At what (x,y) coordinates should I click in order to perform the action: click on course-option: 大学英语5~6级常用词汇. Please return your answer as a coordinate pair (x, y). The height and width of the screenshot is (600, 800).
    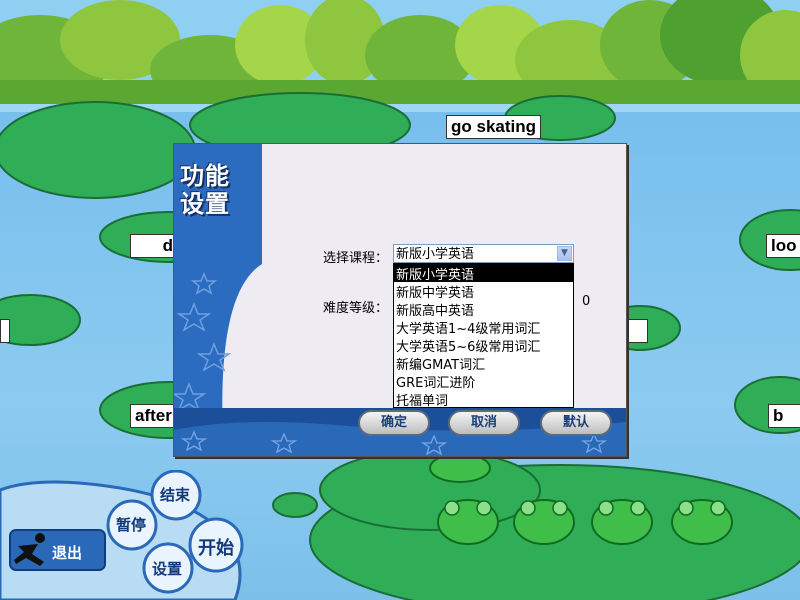
    Looking at the image, I should click on (483, 345).